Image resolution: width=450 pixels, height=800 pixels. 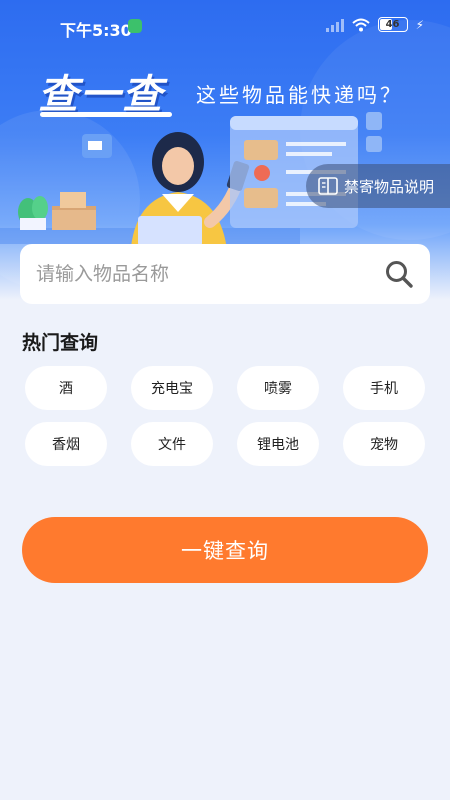 I want to click on hot-query-chip: 文件, so click(x=172, y=444).